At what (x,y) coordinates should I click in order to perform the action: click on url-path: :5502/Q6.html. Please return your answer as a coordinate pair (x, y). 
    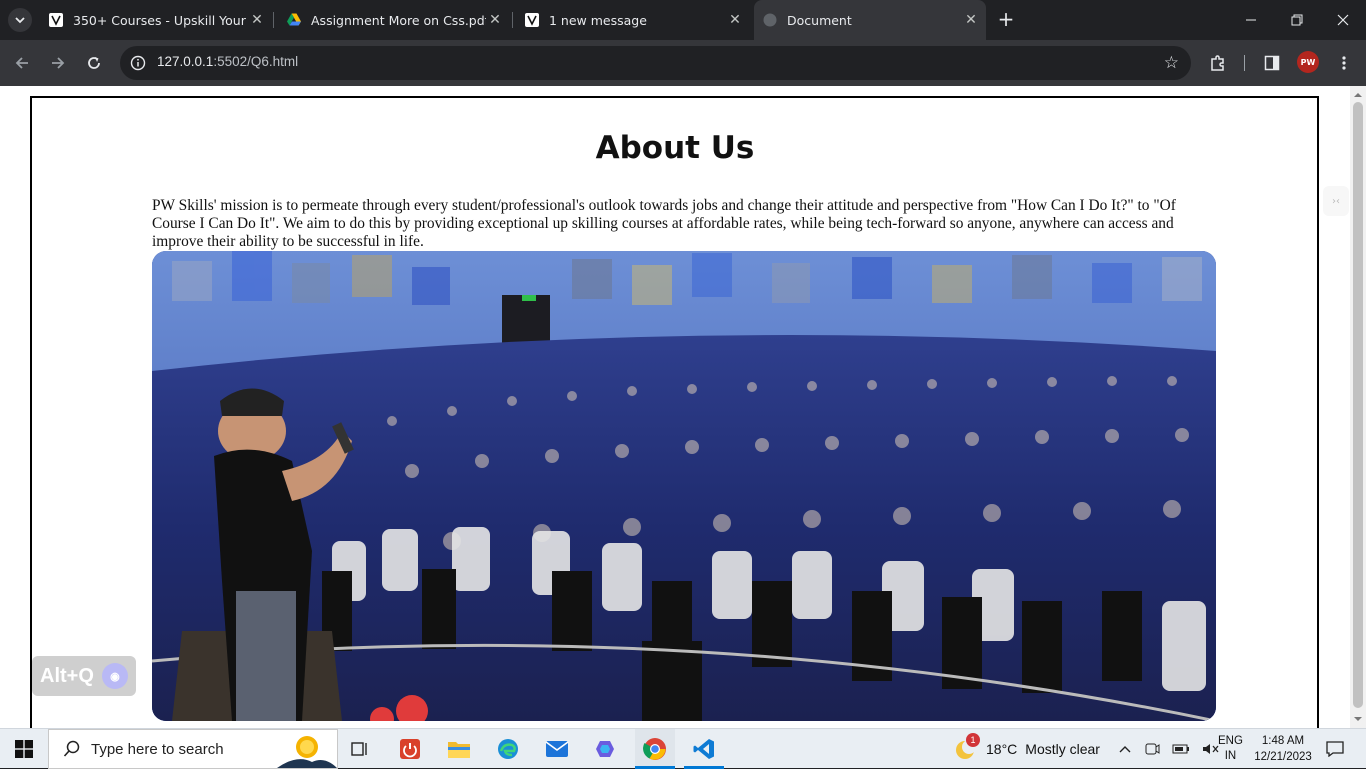
    Looking at the image, I should click on (256, 61).